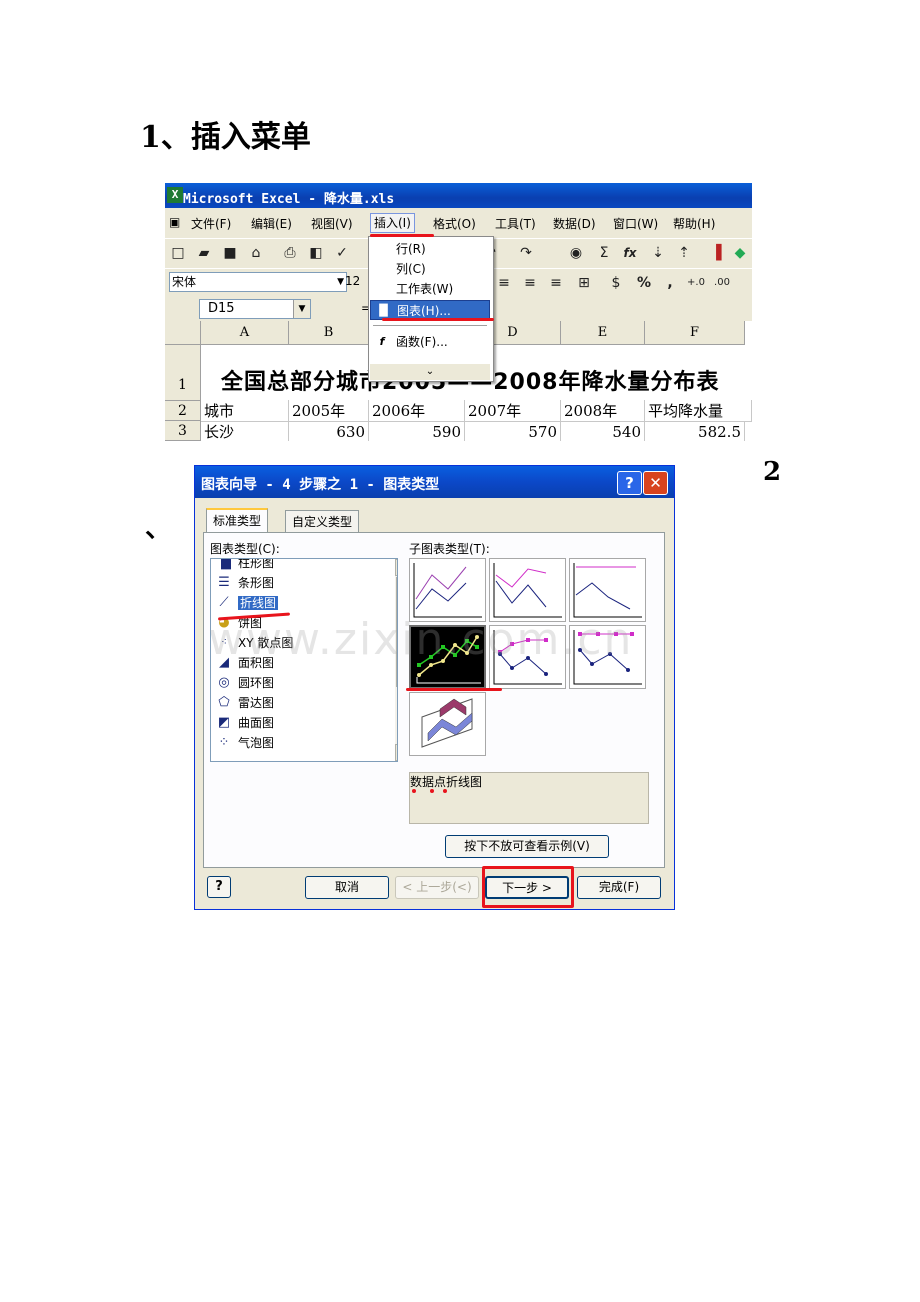 This screenshot has height=1302, width=920. Describe the element at coordinates (527, 846) in the screenshot. I see `press-preview-button: 按下不放可查看示例(V)` at that location.